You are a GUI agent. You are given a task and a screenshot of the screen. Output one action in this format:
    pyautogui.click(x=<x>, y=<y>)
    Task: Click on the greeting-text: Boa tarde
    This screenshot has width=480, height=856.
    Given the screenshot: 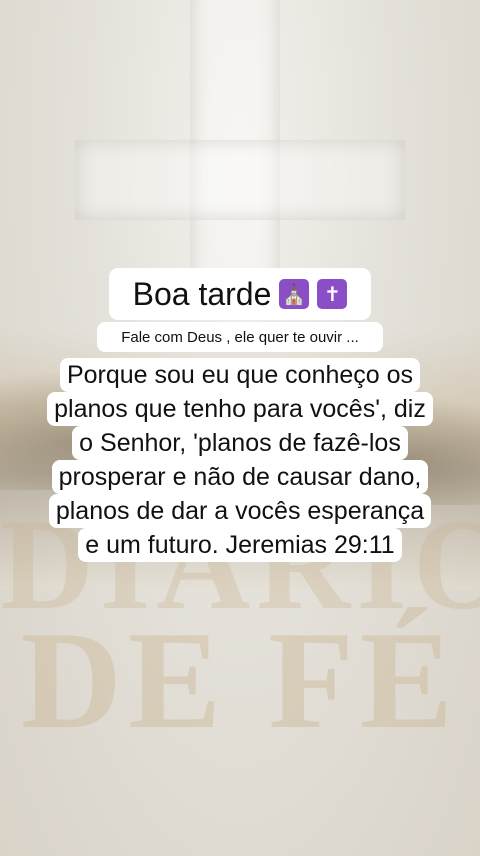 What is the action you would take?
    pyautogui.click(x=202, y=293)
    